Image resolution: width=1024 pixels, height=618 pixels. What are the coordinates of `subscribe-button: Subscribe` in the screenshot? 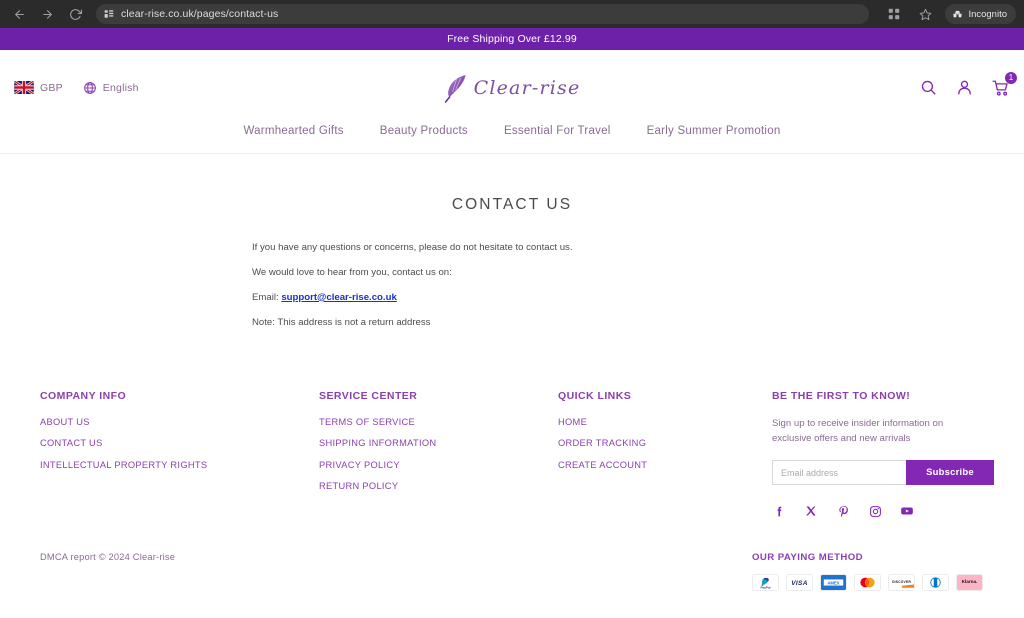 It's located at (950, 473).